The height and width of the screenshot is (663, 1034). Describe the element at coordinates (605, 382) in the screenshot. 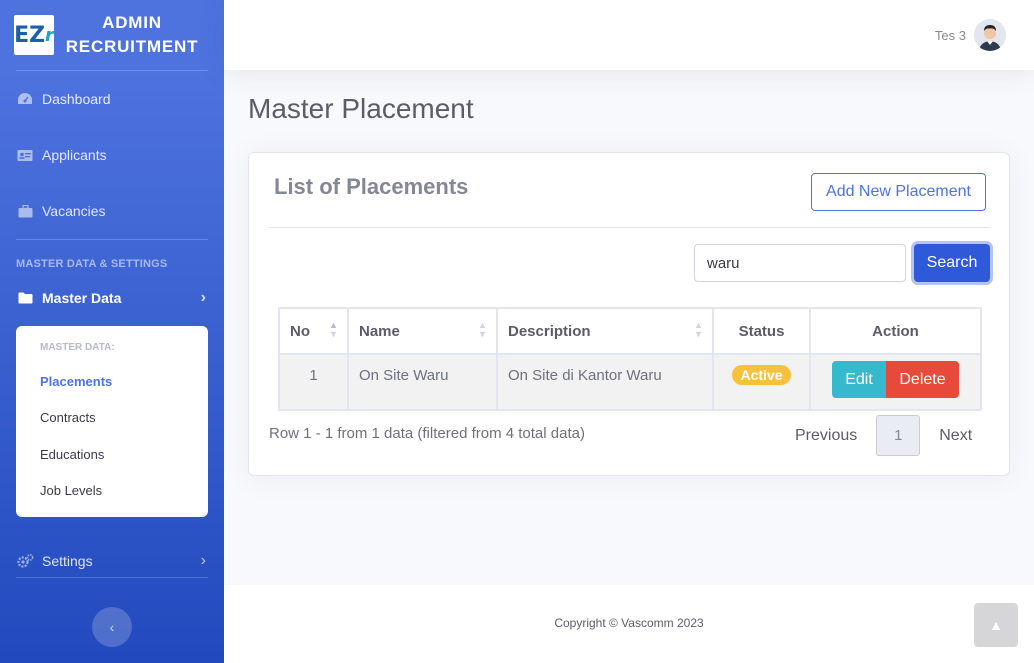

I see `cell-description: On Site di Kantor Waru` at that location.